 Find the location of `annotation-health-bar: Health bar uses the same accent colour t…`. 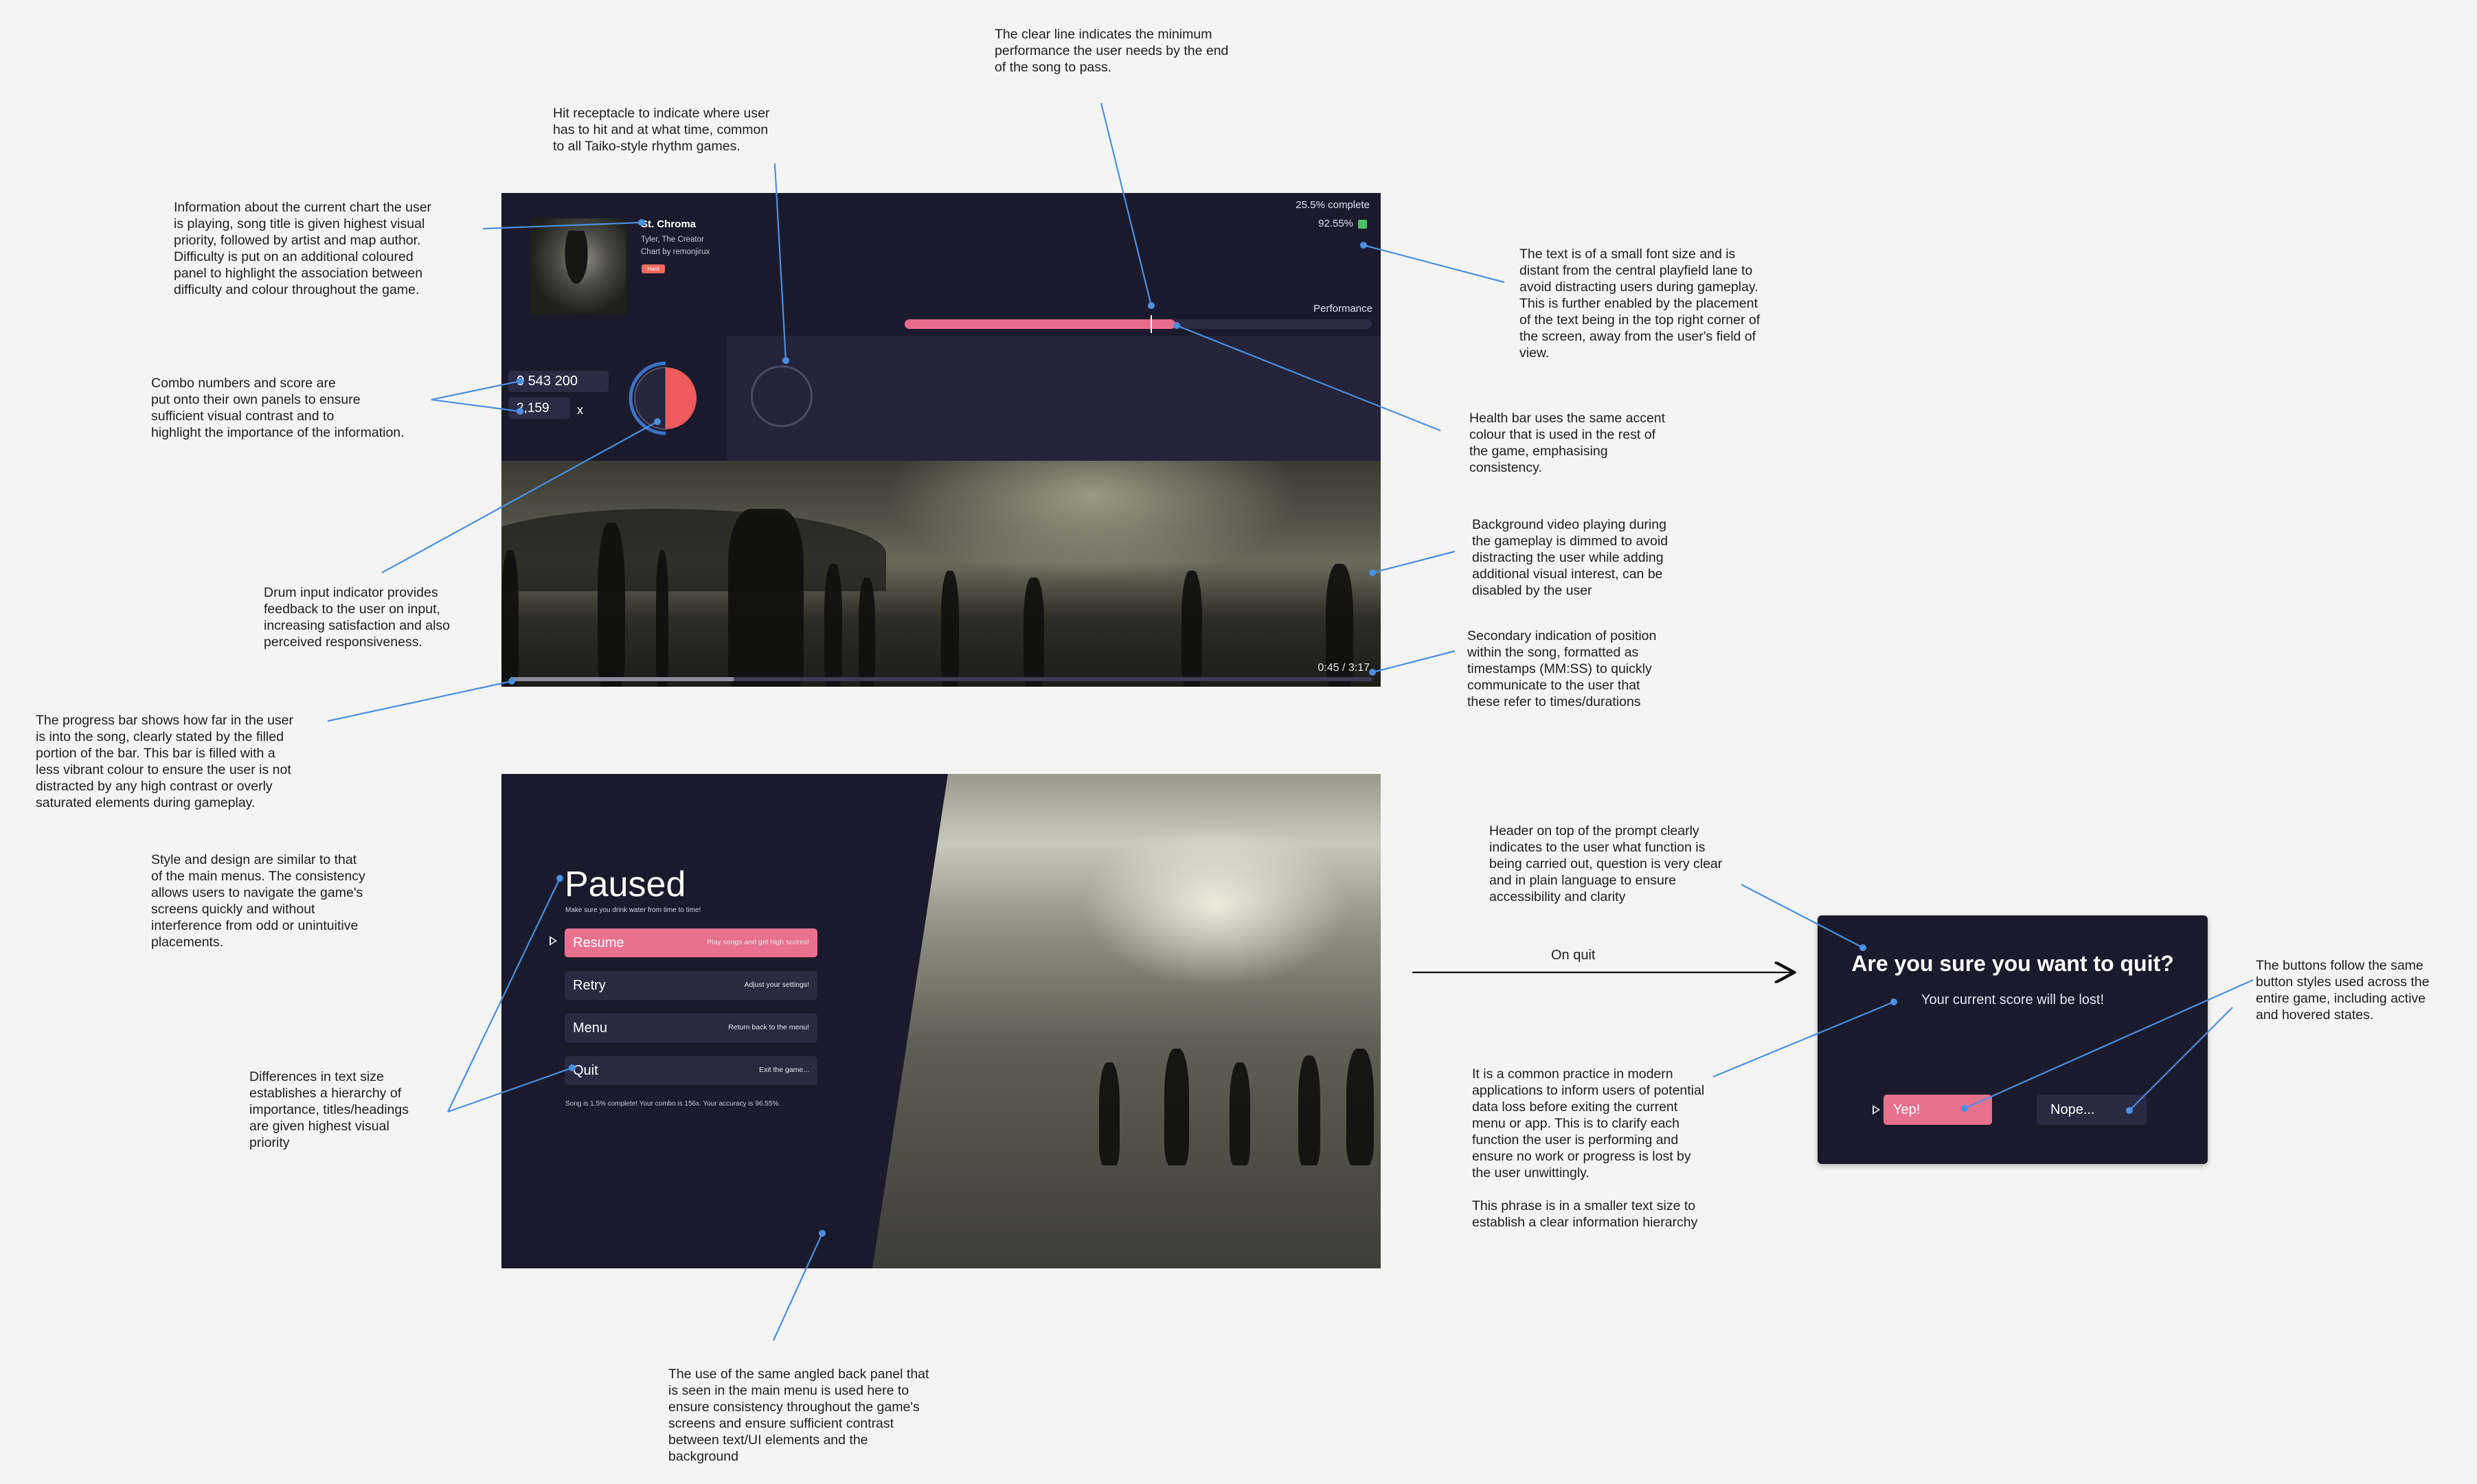

annotation-health-bar: Health bar uses the same accent colour t… is located at coordinates (1567, 443).